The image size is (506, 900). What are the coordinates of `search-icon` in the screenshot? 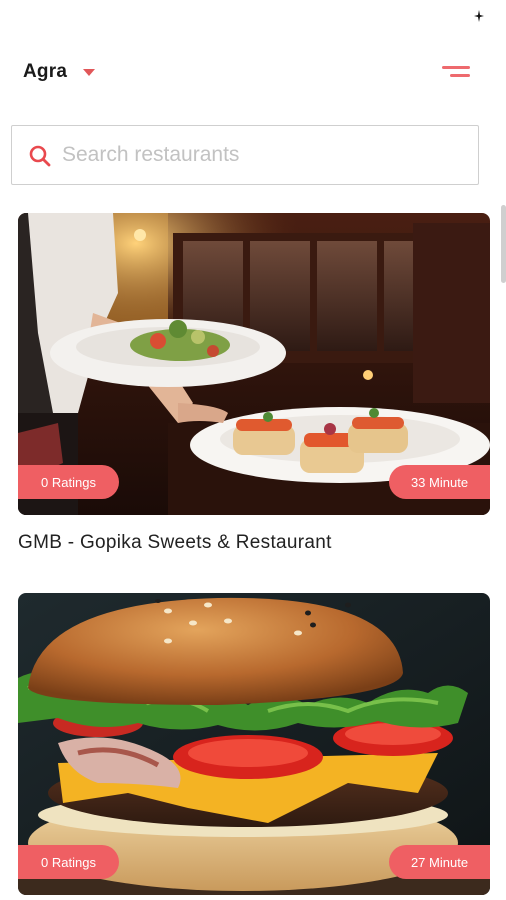 It's located at (40, 156).